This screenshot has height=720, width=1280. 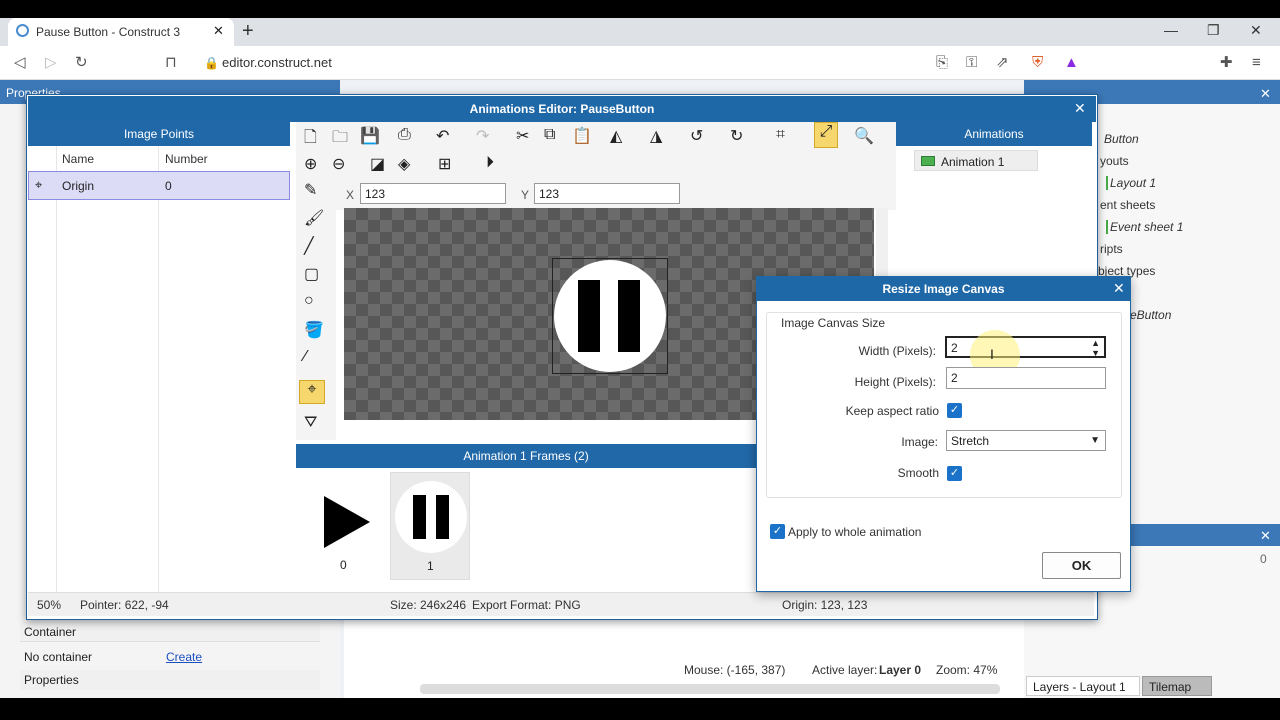 I want to click on clipboard-icon: ⎘, so click(x=942, y=63).